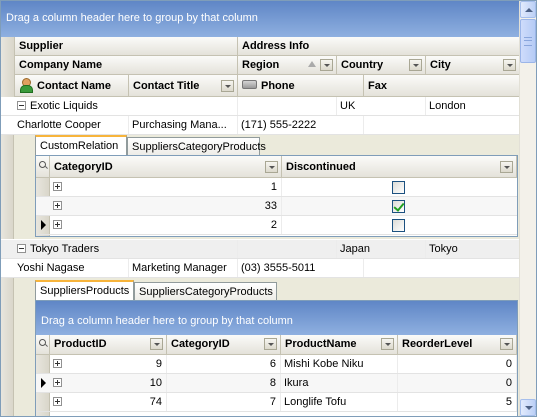  What do you see at coordinates (126, 65) in the screenshot?
I see `column-header-company-name: Company Name` at bounding box center [126, 65].